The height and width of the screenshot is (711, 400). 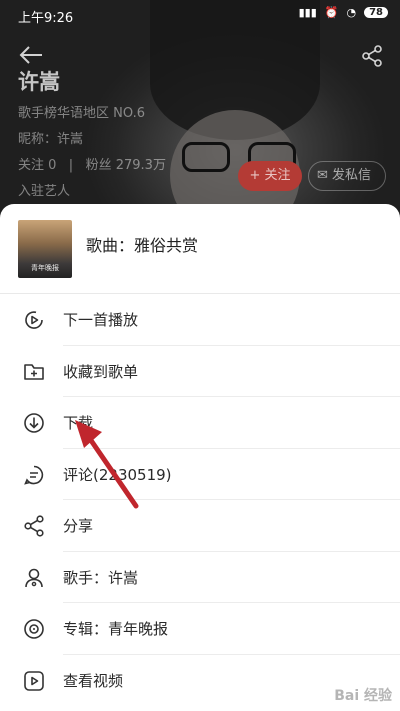 What do you see at coordinates (200, 474) in the screenshot?
I see `menu-item-comment: 评论(2230519)` at bounding box center [200, 474].